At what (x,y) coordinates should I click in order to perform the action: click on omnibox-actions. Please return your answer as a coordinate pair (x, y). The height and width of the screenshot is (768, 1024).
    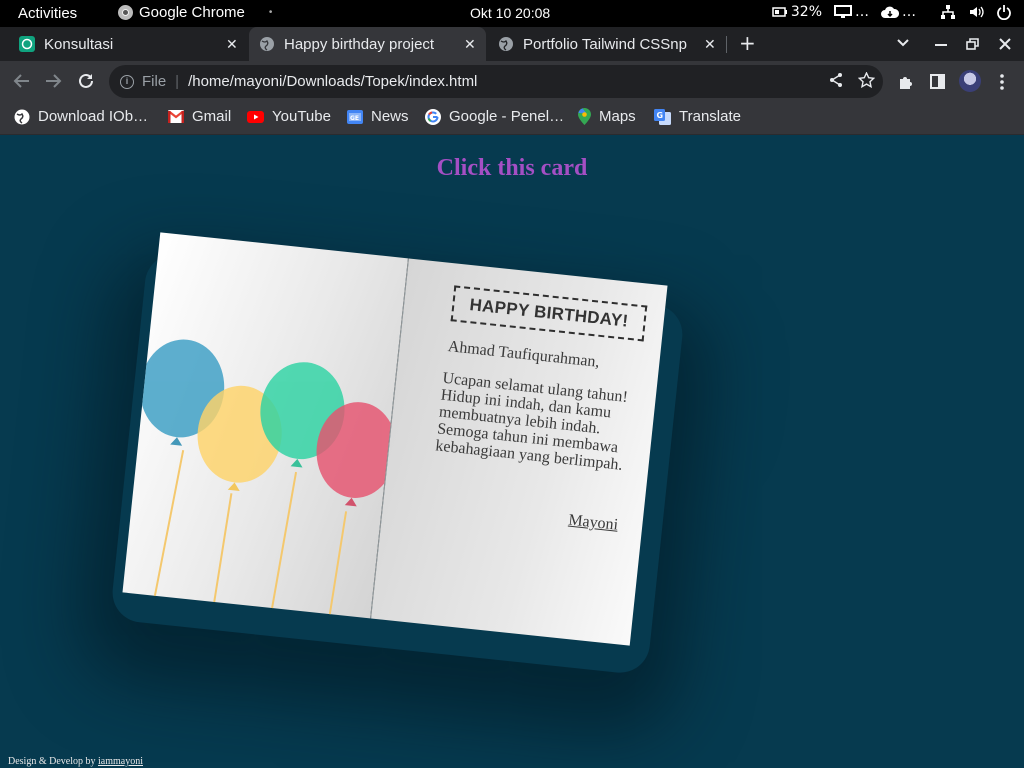
    Looking at the image, I should click on (851, 80).